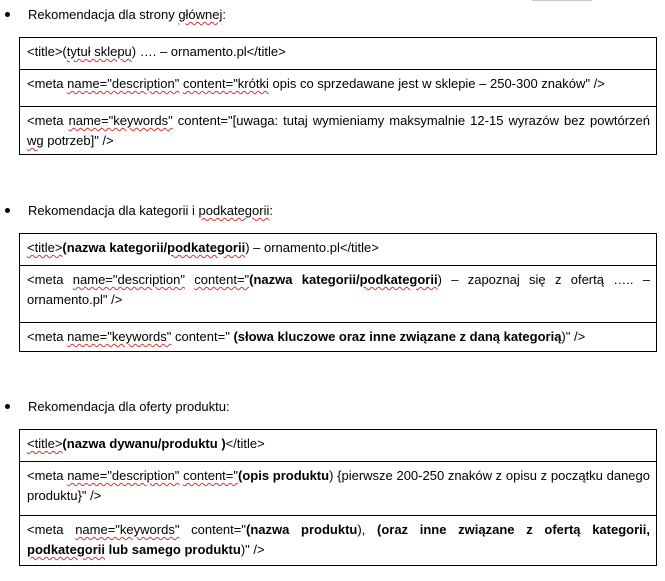 This screenshot has width=665, height=581. I want to click on row-title-tag: <title>(nazwa dywanu/produktu )</title>, so click(146, 443).